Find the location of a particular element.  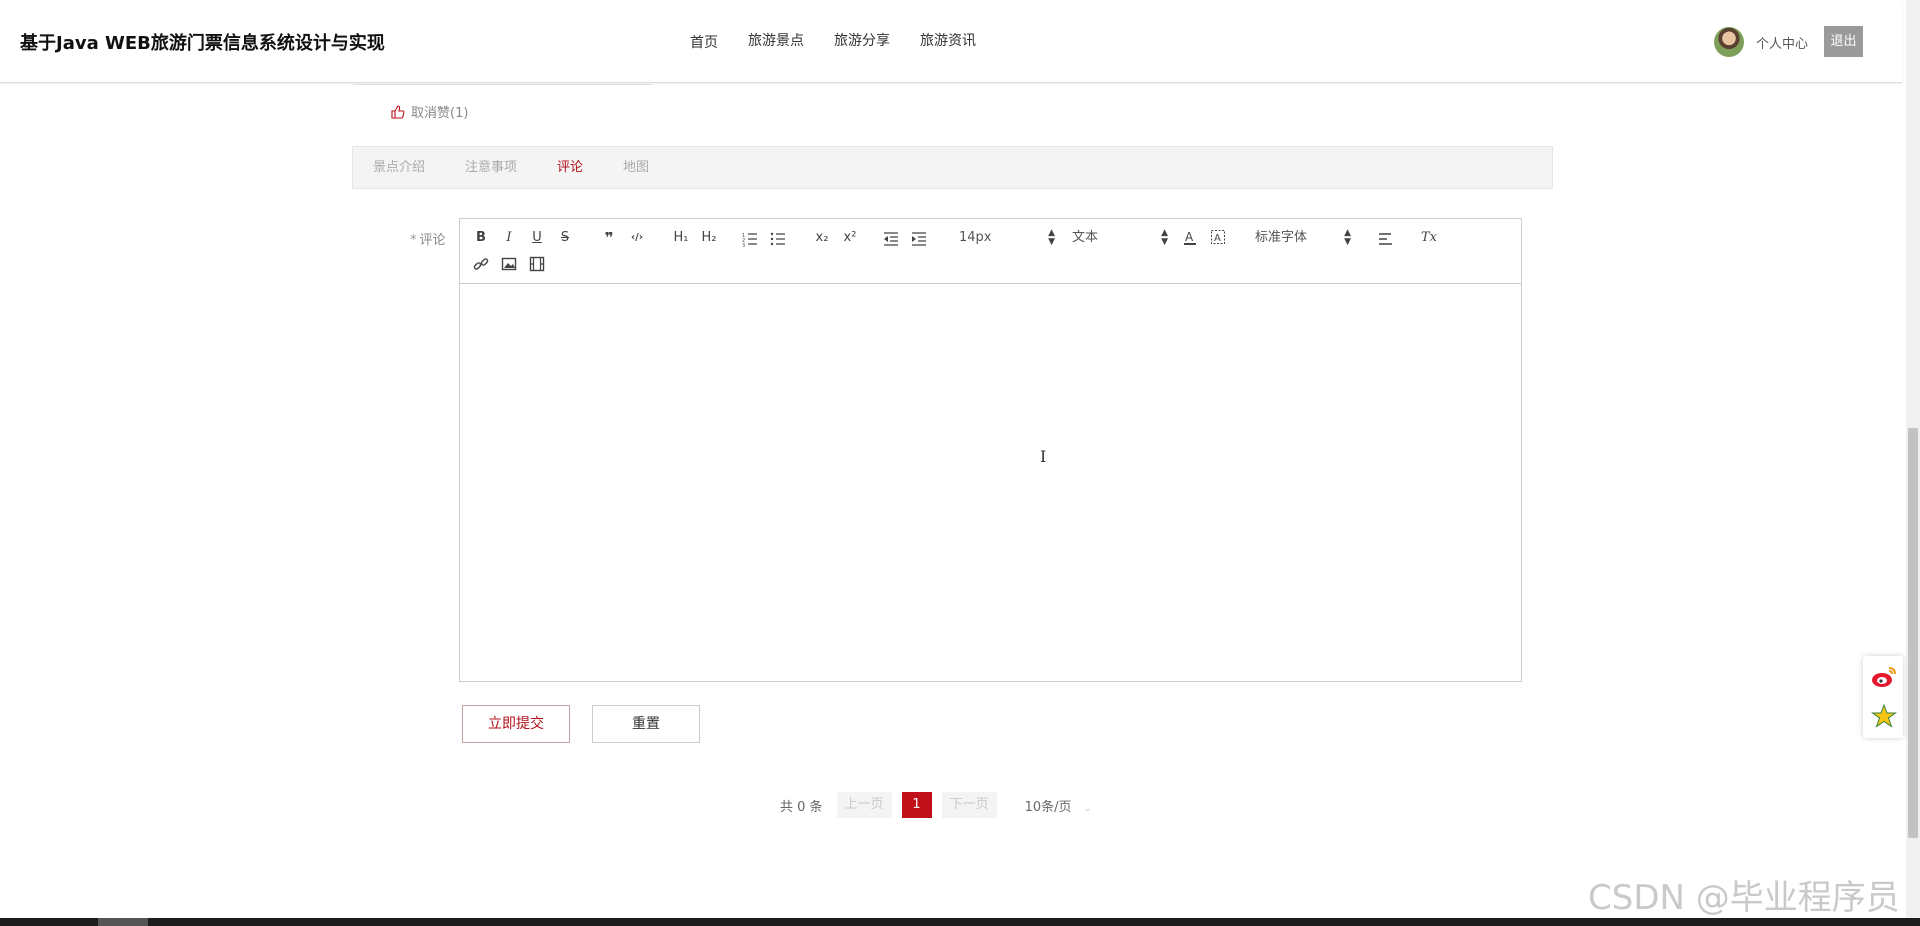

svg-text: 3 is located at coordinates (743, 245).